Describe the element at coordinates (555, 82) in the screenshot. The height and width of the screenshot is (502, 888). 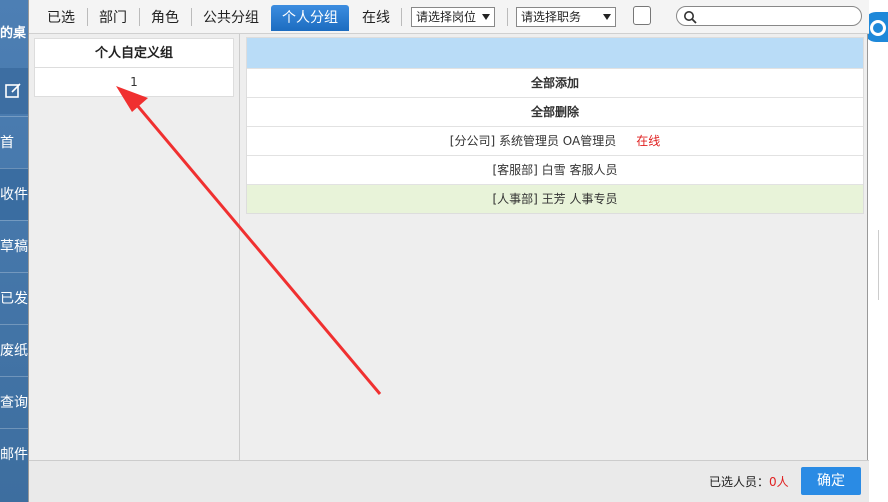
I see `add-all-button: 全部添加` at that location.